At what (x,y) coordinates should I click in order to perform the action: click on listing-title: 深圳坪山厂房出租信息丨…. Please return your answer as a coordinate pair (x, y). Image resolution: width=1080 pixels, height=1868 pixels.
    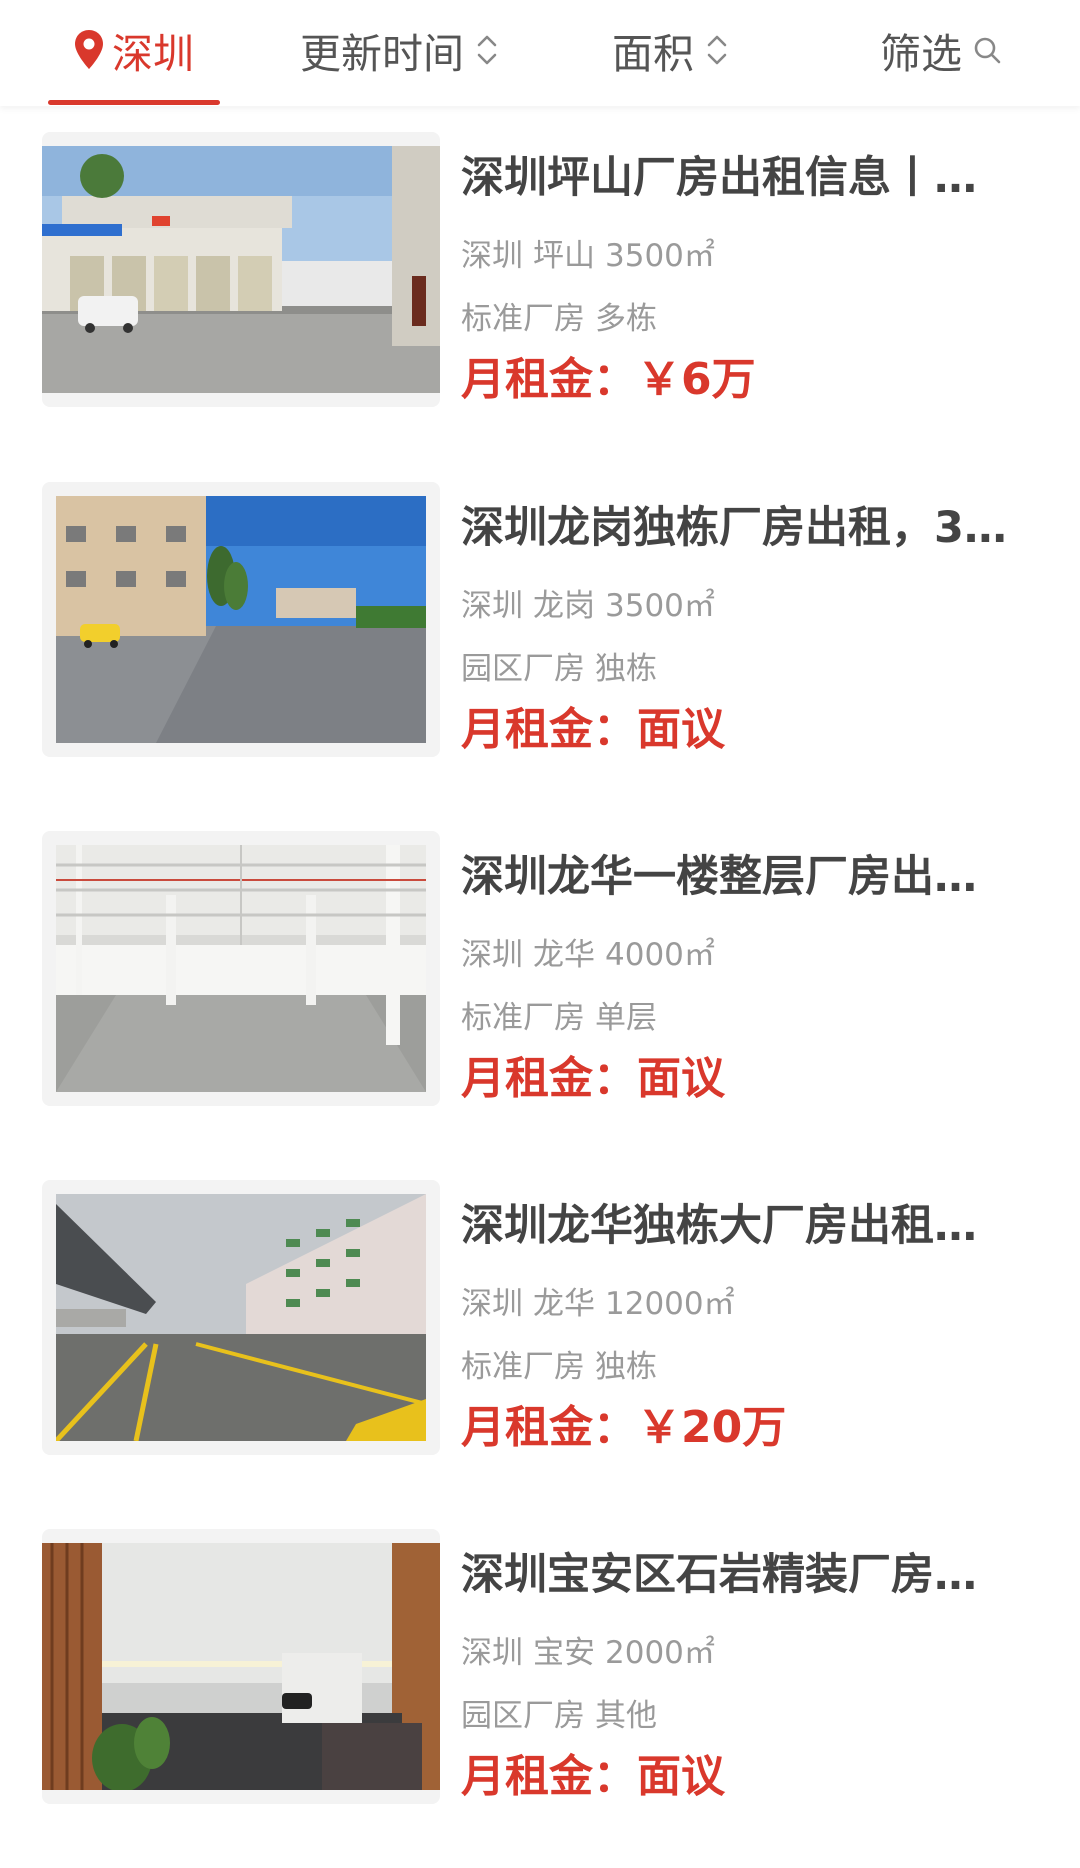
    Looking at the image, I should click on (746, 178).